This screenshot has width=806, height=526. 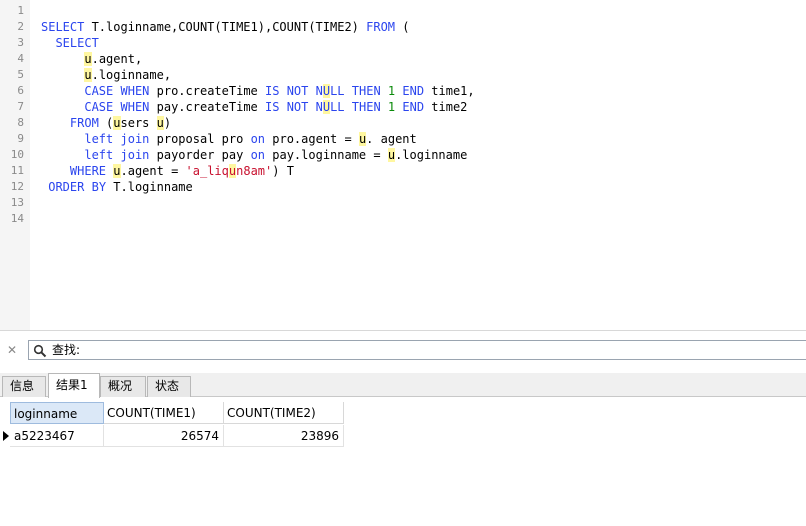 I want to click on code-token: proposal pro, so click(x=200, y=139).